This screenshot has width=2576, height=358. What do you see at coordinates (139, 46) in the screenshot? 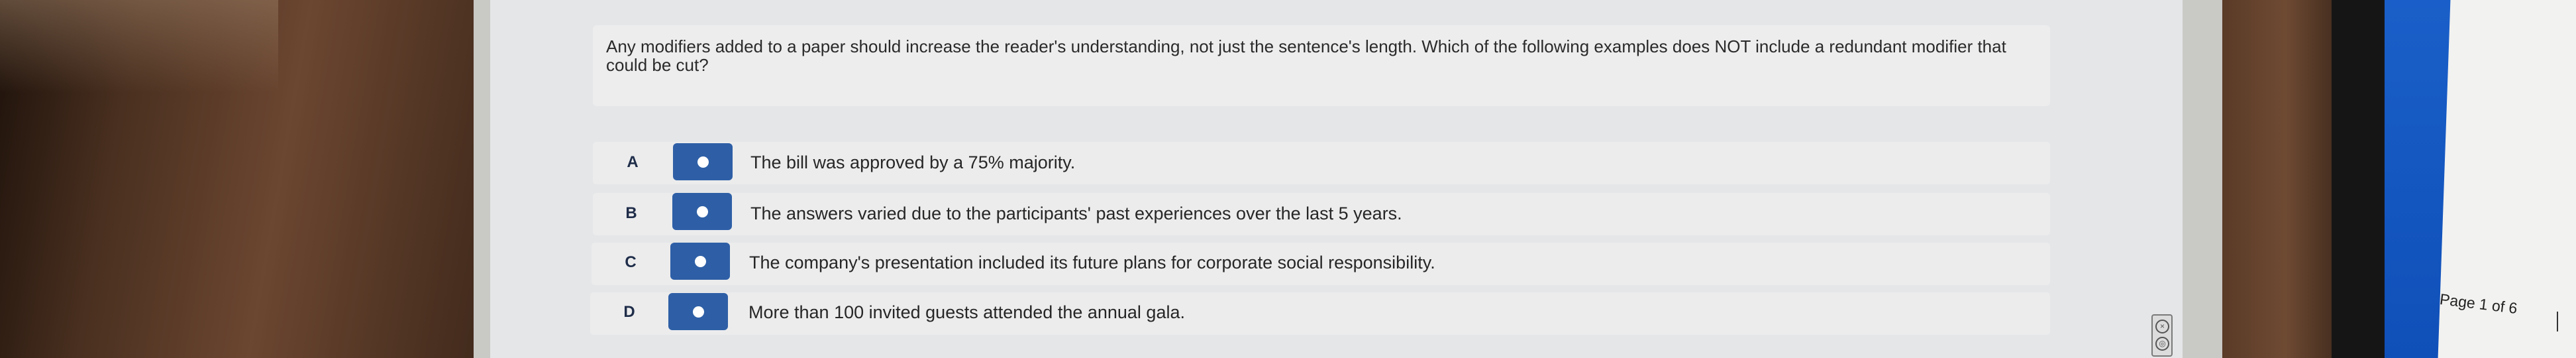
I see `background-light` at bounding box center [139, 46].